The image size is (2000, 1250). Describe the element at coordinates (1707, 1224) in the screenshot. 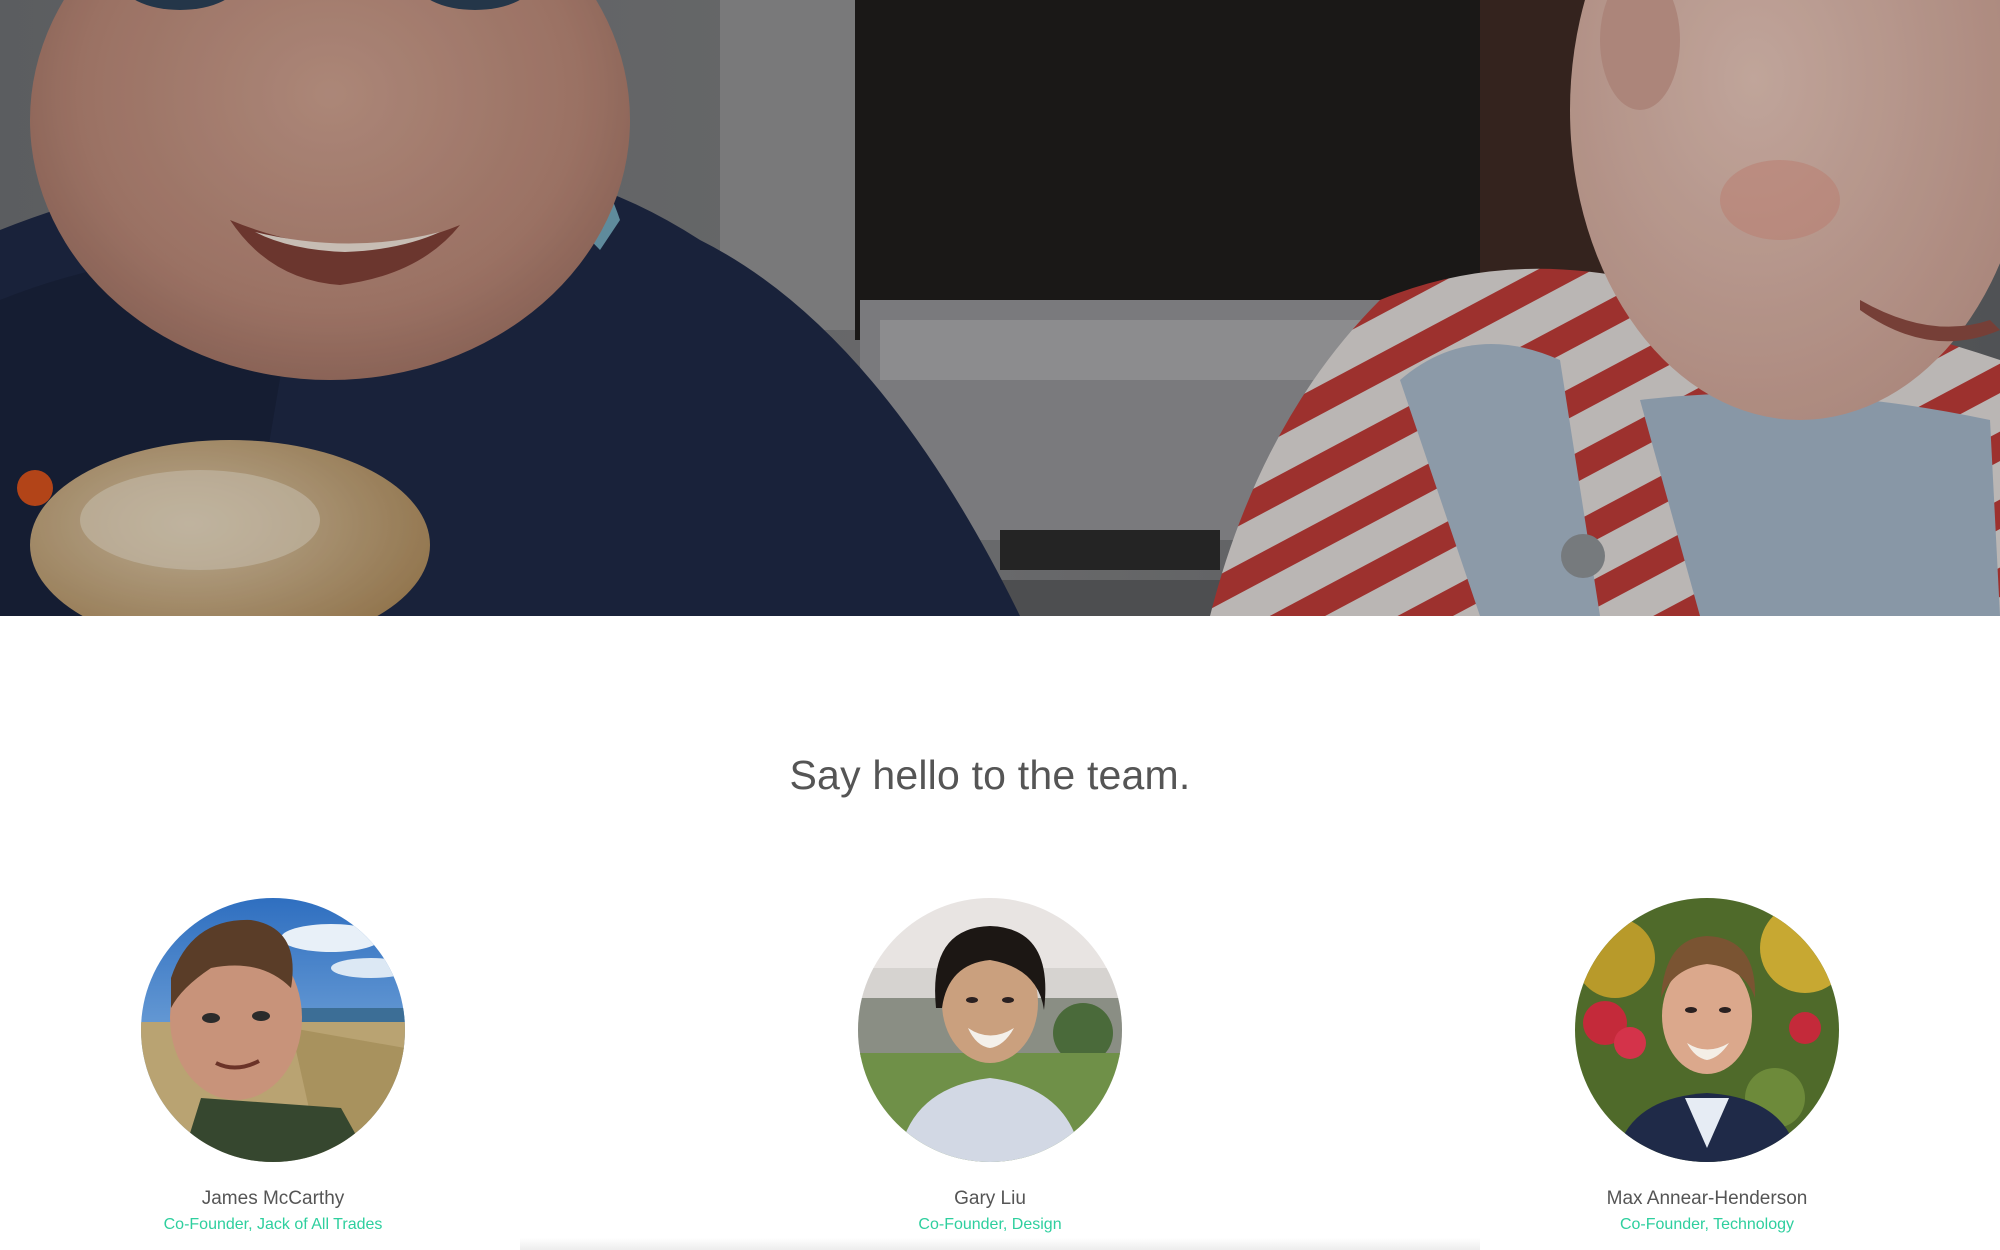

I see `member-role: Co-Founder, Technology` at that location.